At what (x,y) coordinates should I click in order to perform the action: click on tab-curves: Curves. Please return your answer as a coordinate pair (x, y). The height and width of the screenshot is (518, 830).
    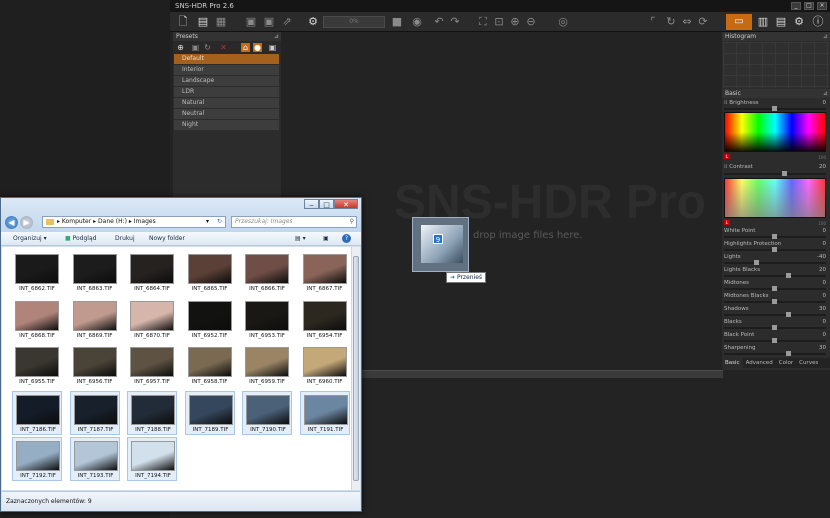
    Looking at the image, I should click on (808, 363).